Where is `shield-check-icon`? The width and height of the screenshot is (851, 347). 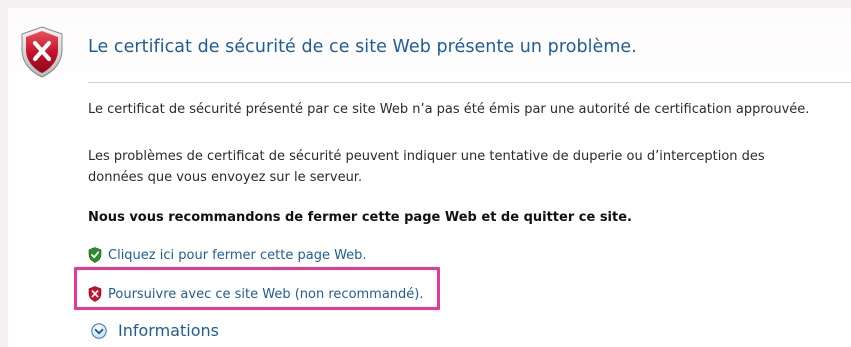
shield-check-icon is located at coordinates (95, 255).